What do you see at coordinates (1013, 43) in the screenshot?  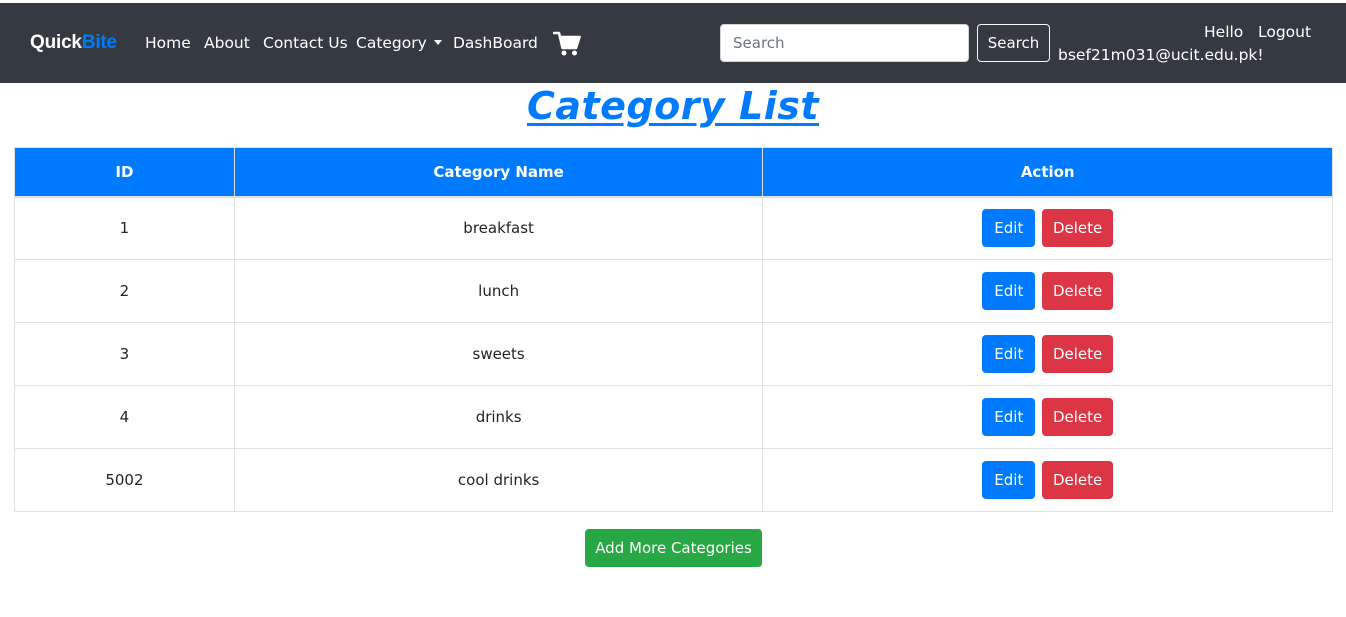 I see `search-button: Search` at bounding box center [1013, 43].